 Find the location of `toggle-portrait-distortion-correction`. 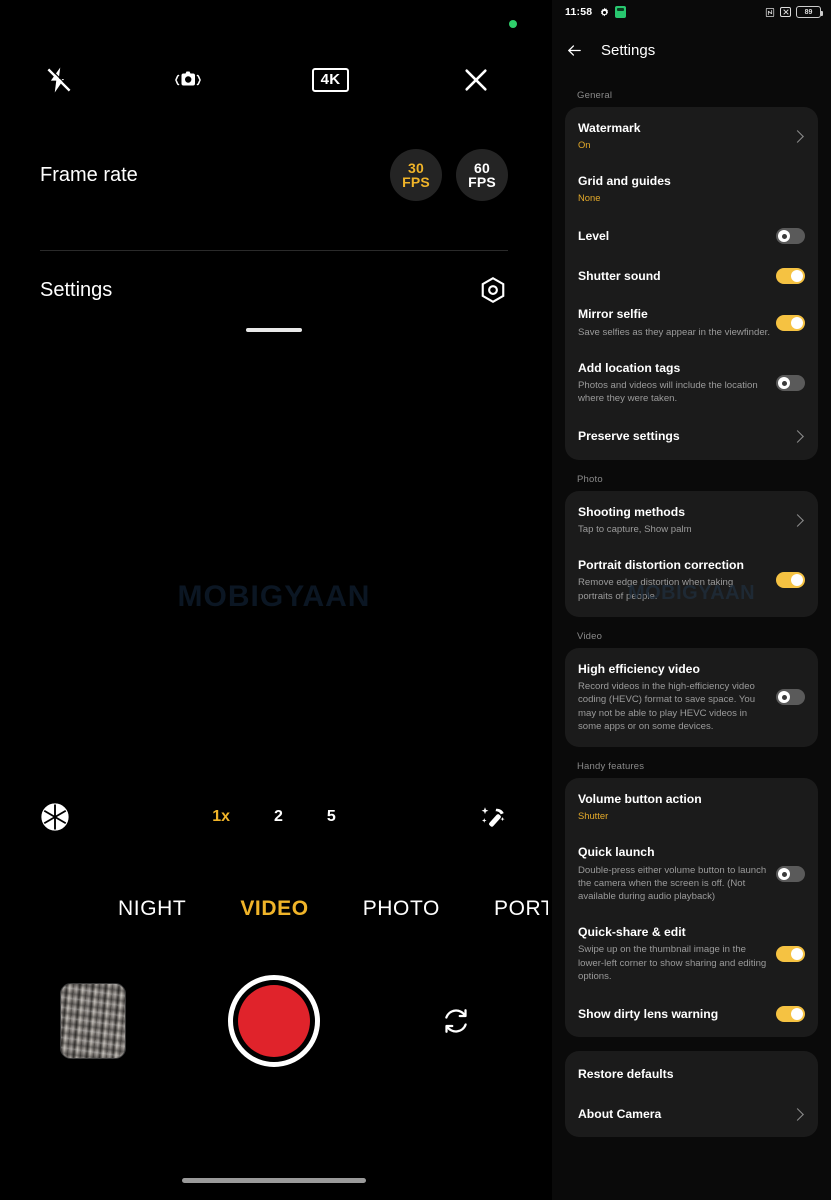

toggle-portrait-distortion-correction is located at coordinates (790, 580).